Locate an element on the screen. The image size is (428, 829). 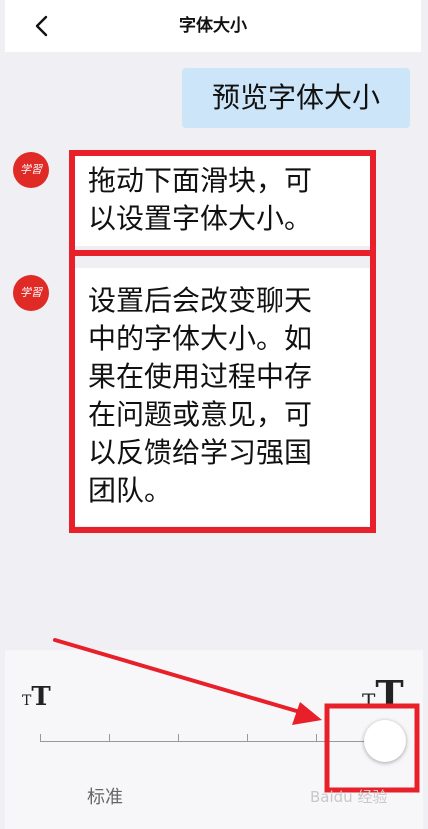
preview-bubble: 预览字体大小 is located at coordinates (296, 98).